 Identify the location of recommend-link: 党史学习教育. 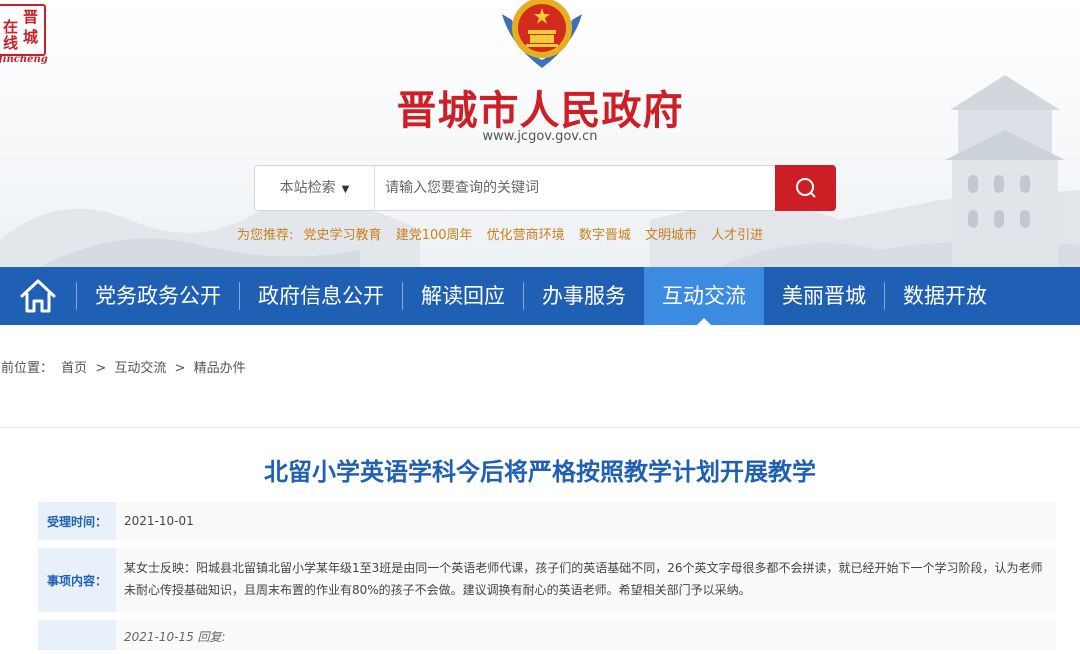
(343, 235).